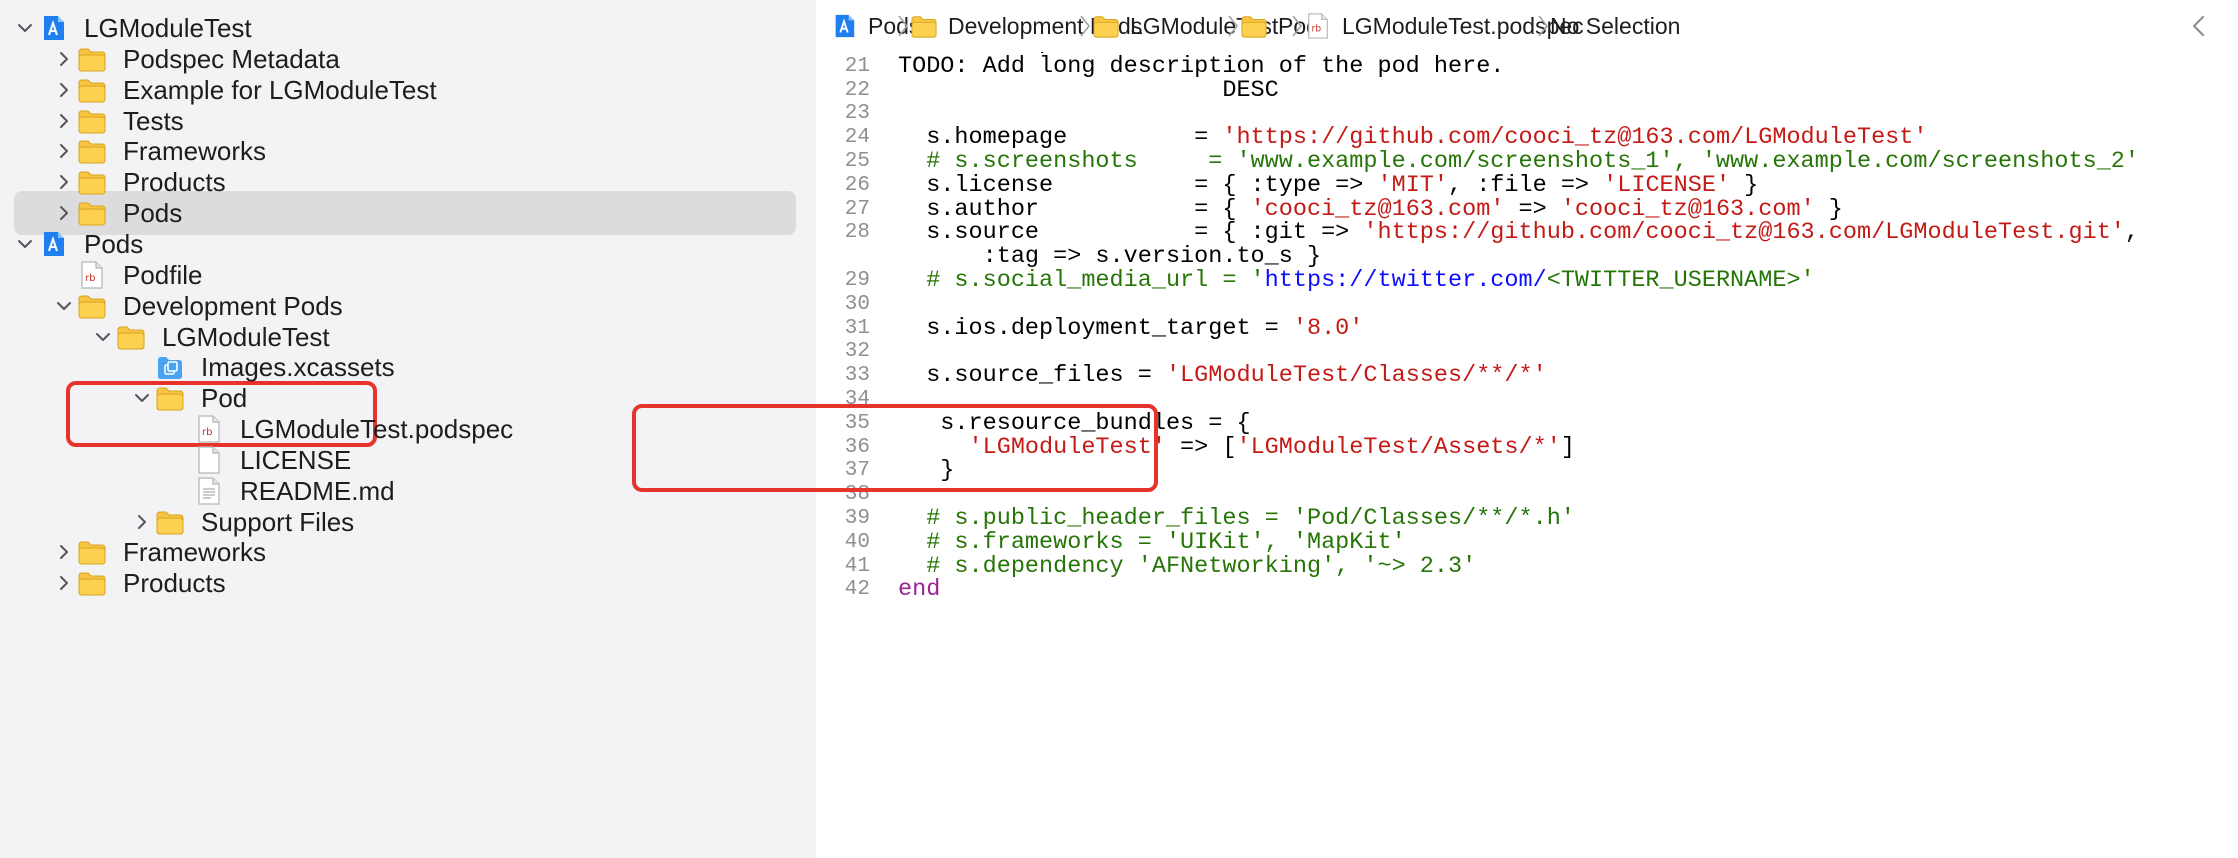 The image size is (2238, 858). I want to click on jumpbar-crumb-label: No Selection, so click(1615, 25).